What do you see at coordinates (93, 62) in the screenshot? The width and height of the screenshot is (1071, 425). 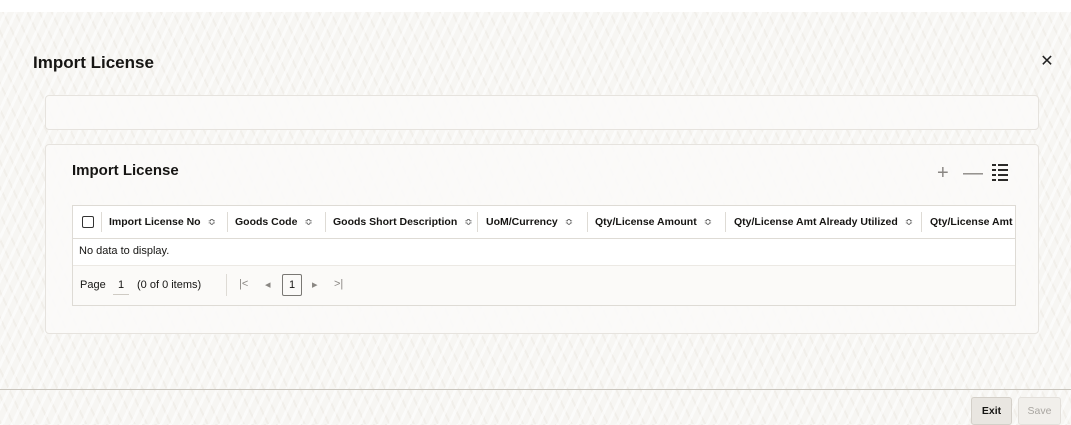 I see `dialog-title: Import License` at bounding box center [93, 62].